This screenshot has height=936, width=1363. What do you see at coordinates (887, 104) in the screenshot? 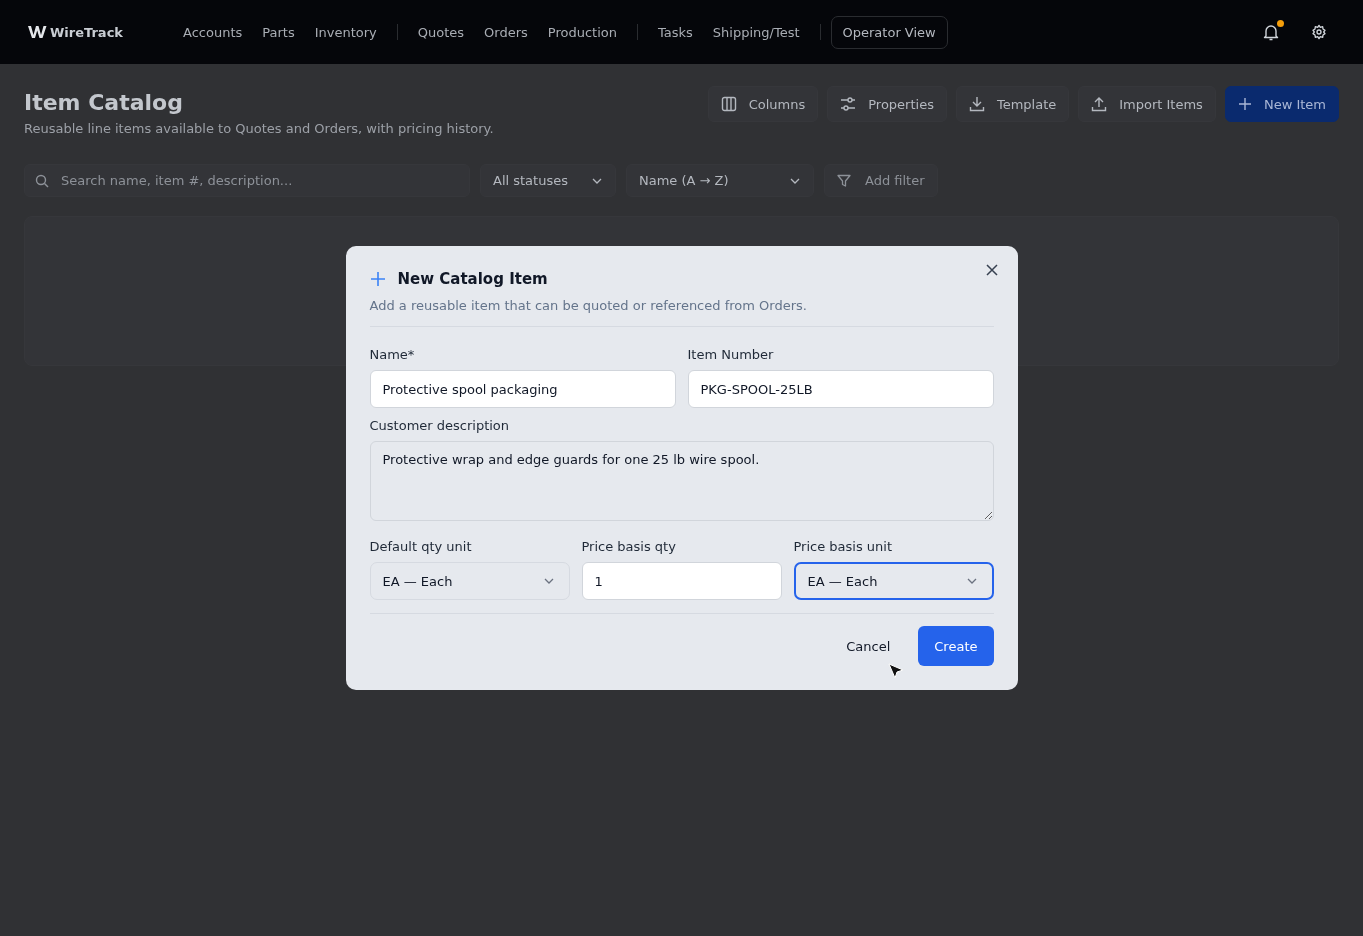
I see `toolbar-button: Properties` at bounding box center [887, 104].